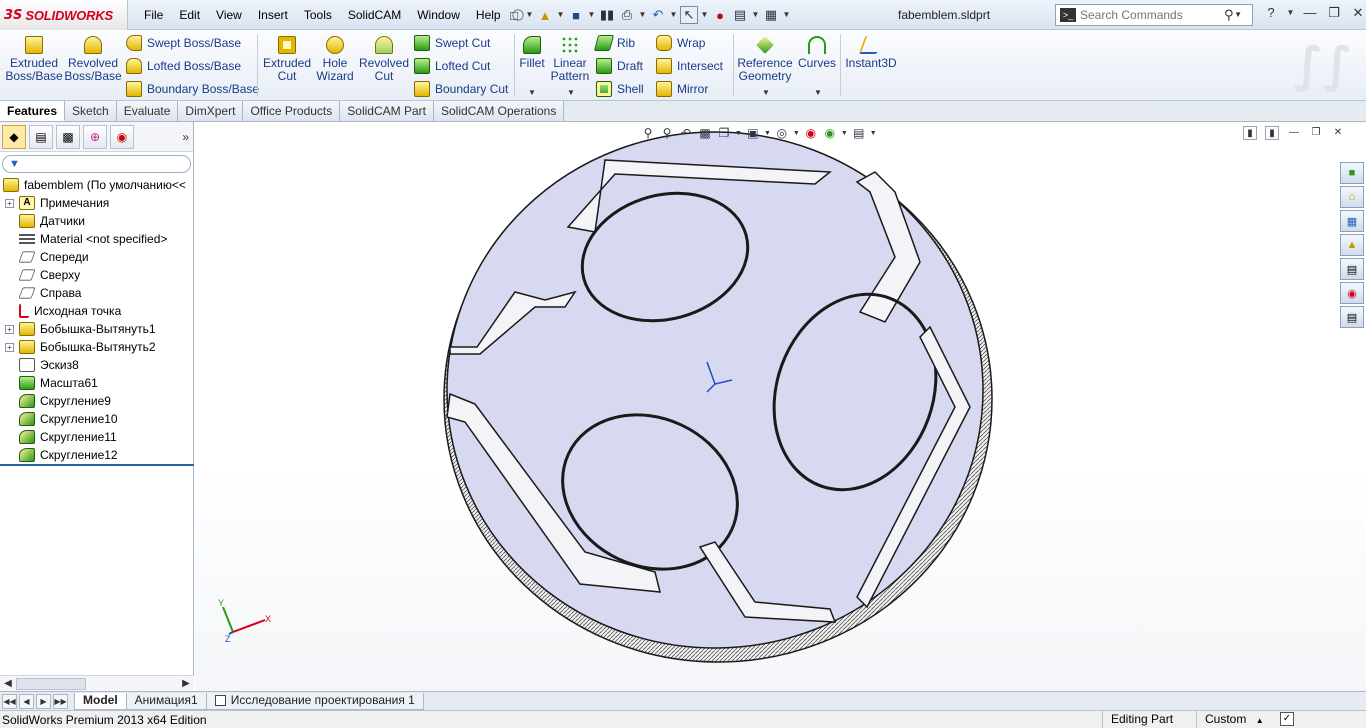 The image size is (1366, 728). I want to click on tree-item: Датчики, so click(96, 221).